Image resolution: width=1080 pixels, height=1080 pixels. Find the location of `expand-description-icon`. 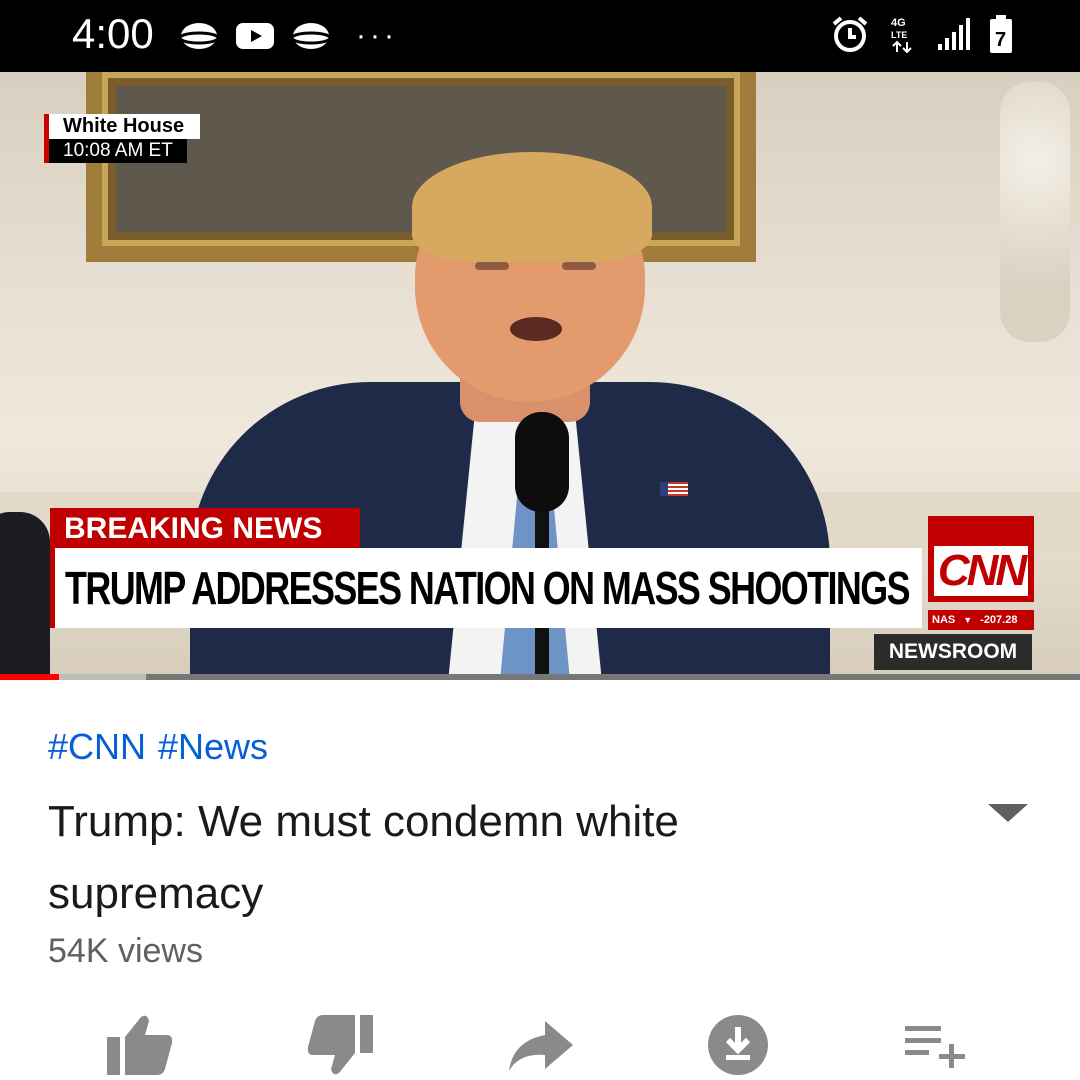

expand-description-icon is located at coordinates (1008, 813).